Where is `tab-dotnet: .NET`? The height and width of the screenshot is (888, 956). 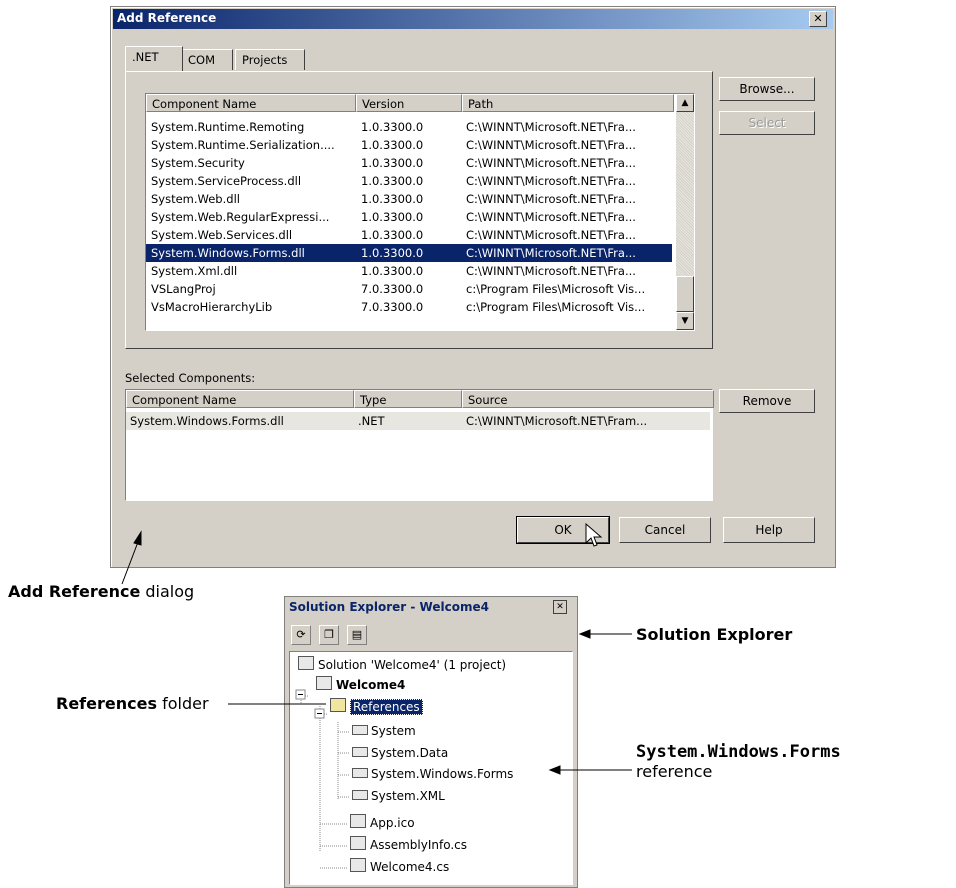
tab-dotnet: .NET is located at coordinates (154, 58).